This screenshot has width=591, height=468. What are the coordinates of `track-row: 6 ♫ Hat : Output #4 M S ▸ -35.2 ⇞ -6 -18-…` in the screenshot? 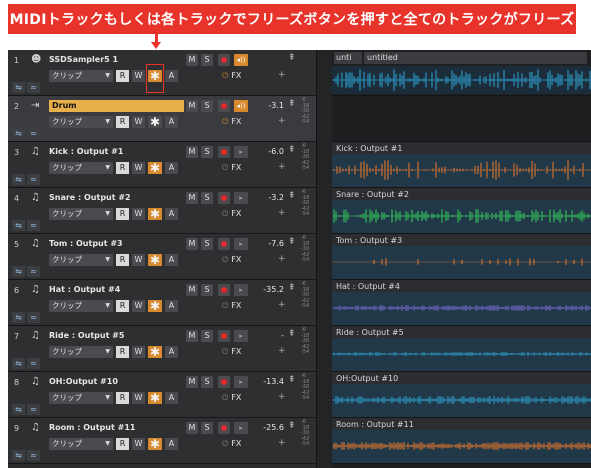 It's located at (162, 303).